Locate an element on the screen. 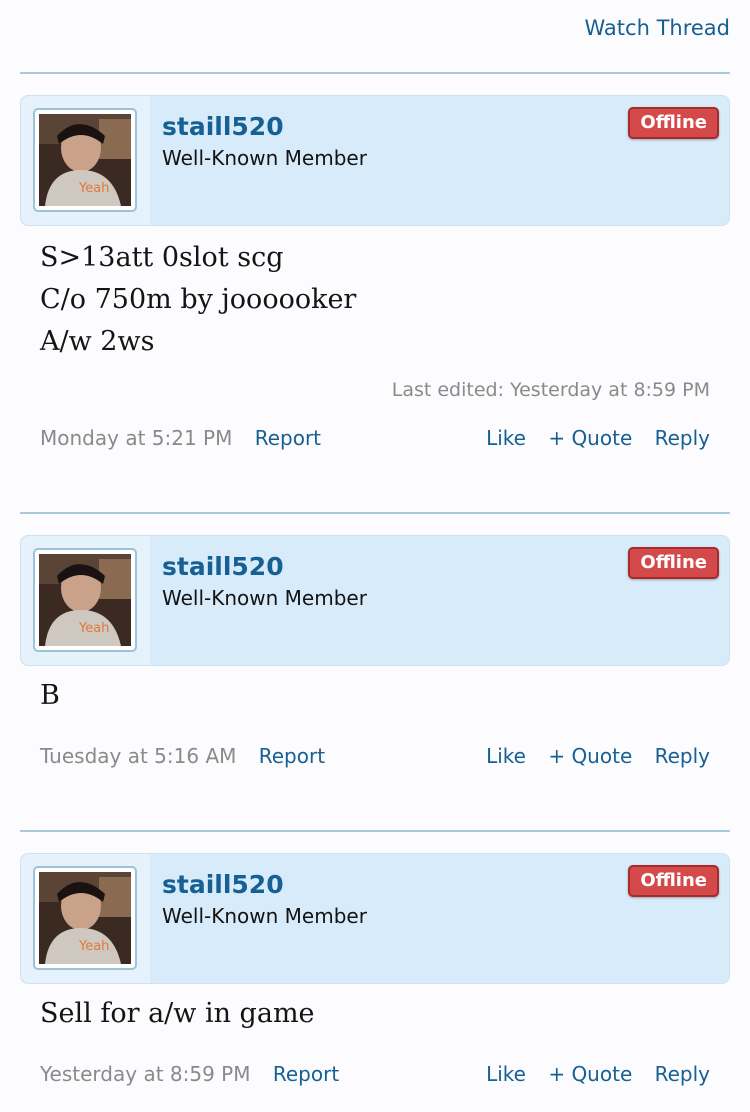 The width and height of the screenshot is (750, 1112). message-body: Sell for a/w in game is located at coordinates (177, 1014).